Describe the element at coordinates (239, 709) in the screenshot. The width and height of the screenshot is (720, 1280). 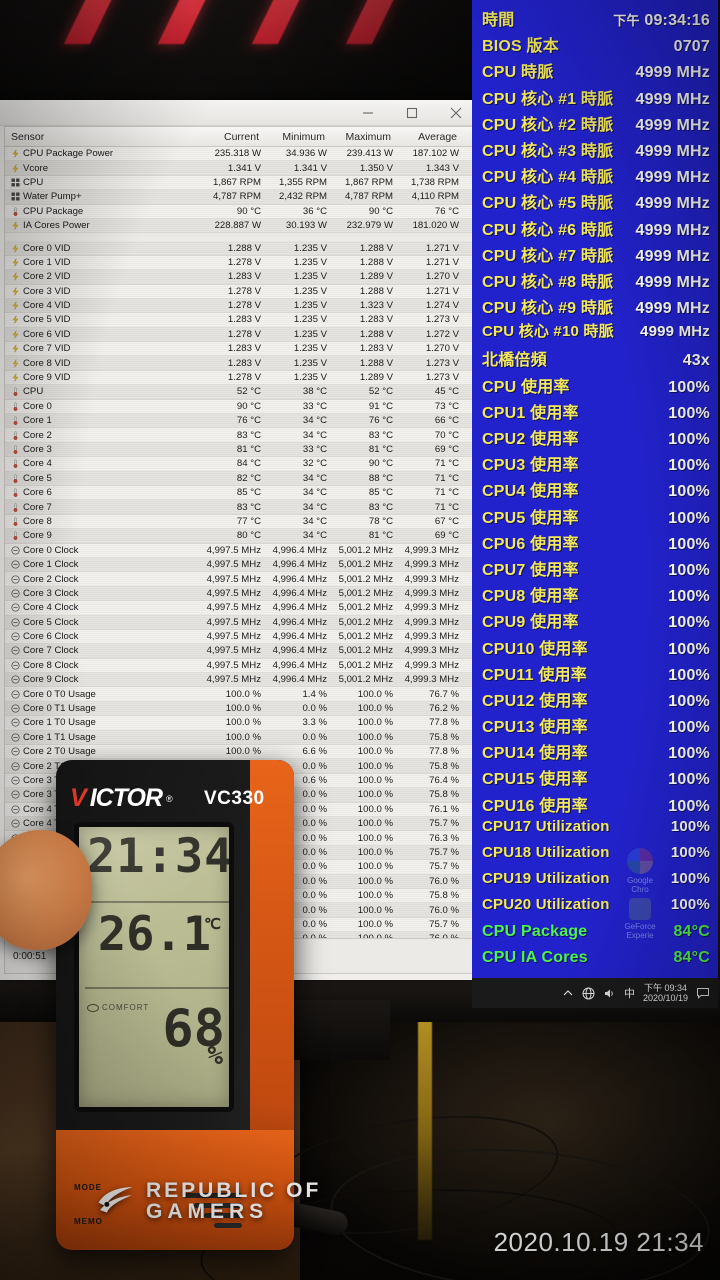
I see `table-row: Core 0 T1 Usage 100.0 % 0.0 % 100.0 % 76.2 %` at that location.